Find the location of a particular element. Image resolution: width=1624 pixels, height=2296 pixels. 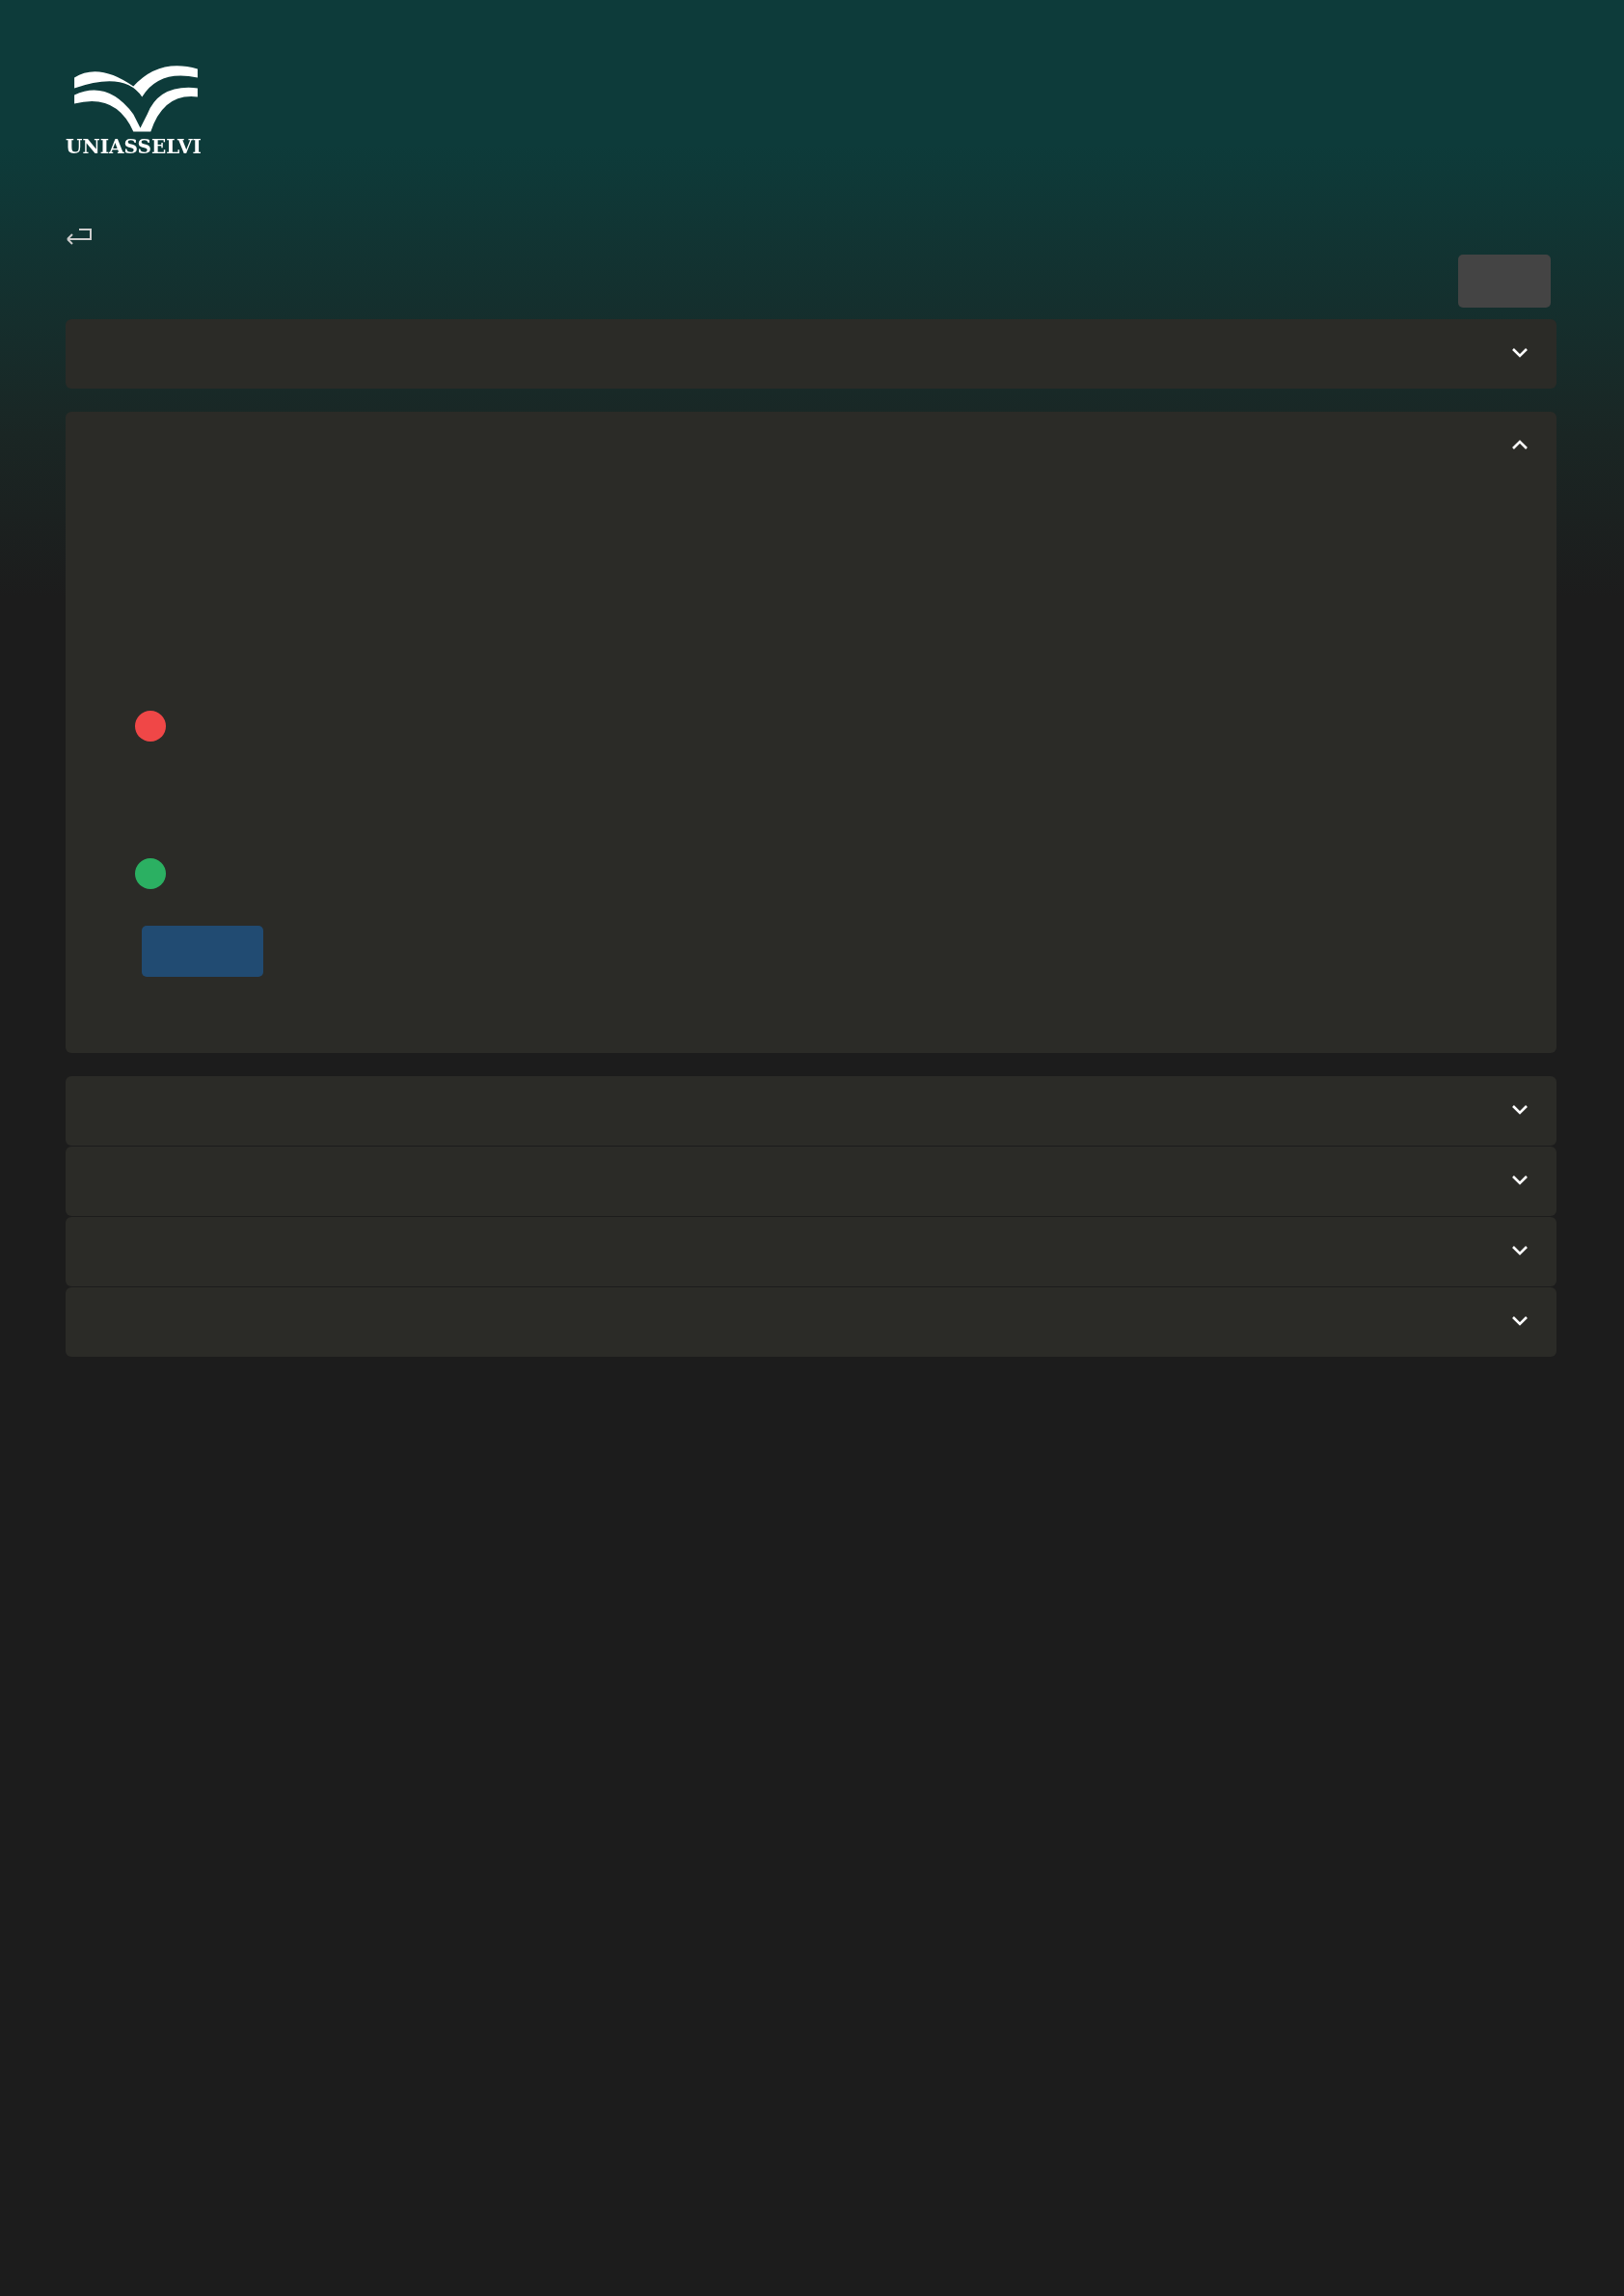

logo-text: UNIASSELVI is located at coordinates (134, 146).